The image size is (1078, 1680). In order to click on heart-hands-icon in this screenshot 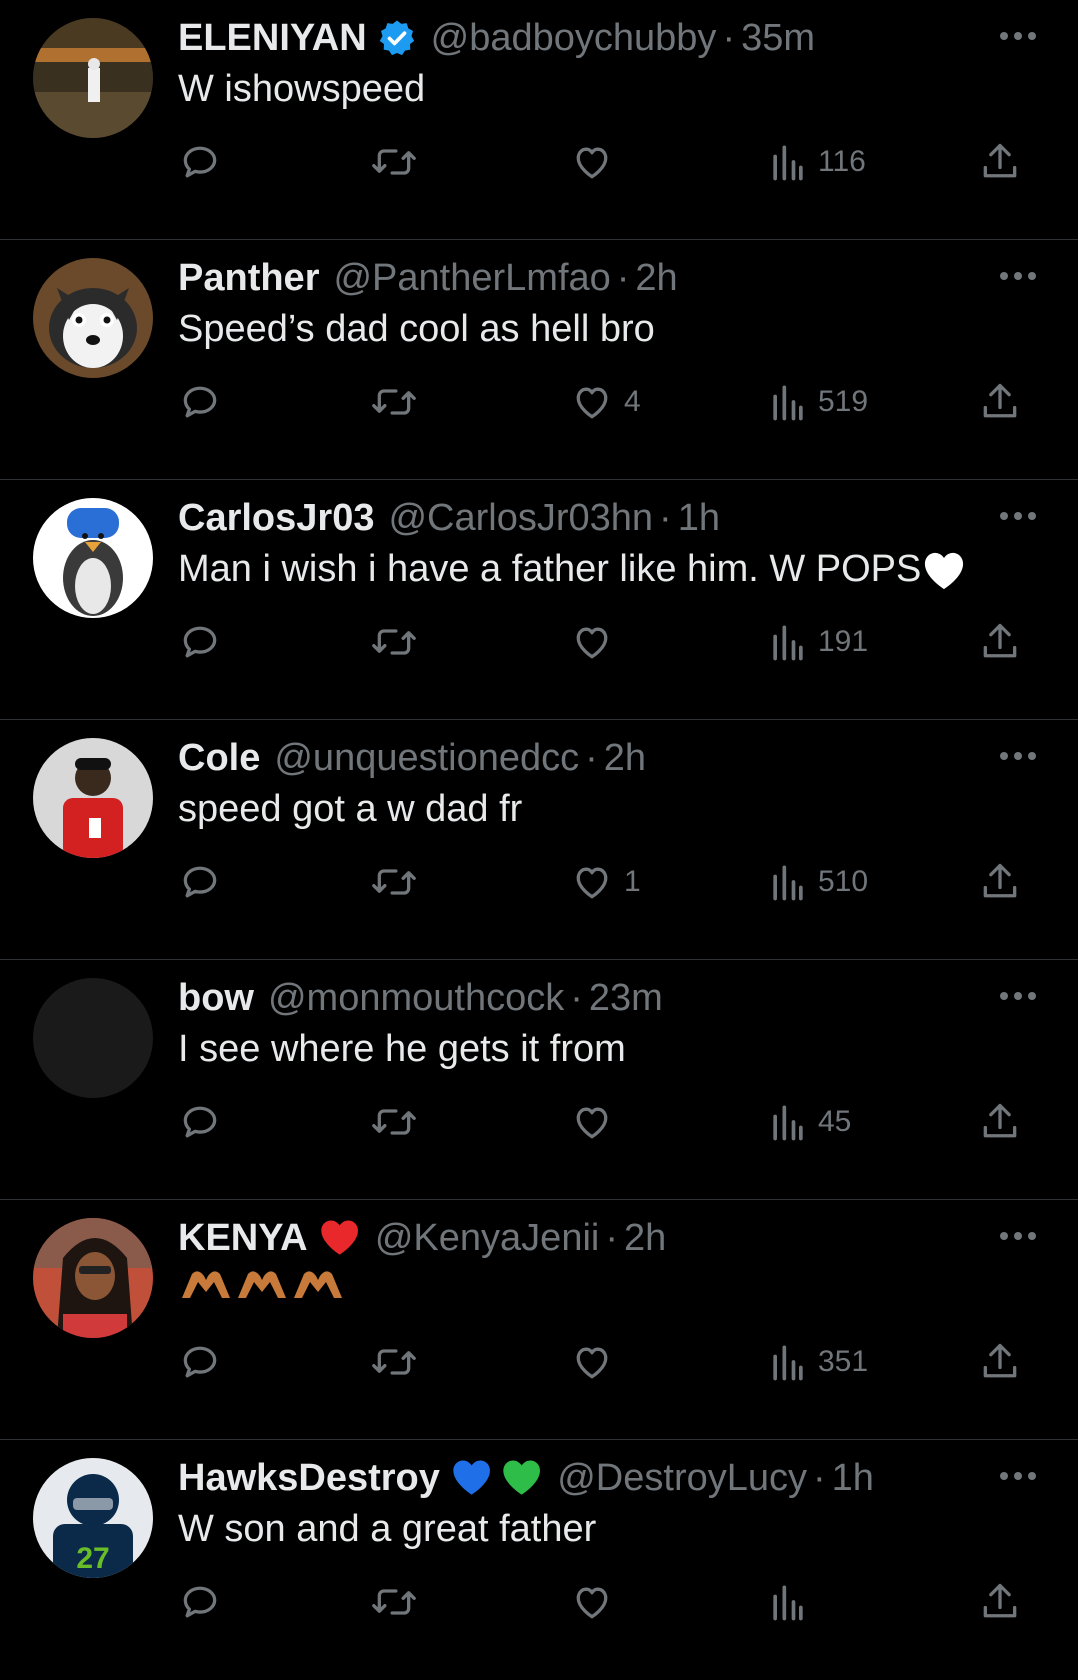, I will do `click(262, 1284)`.